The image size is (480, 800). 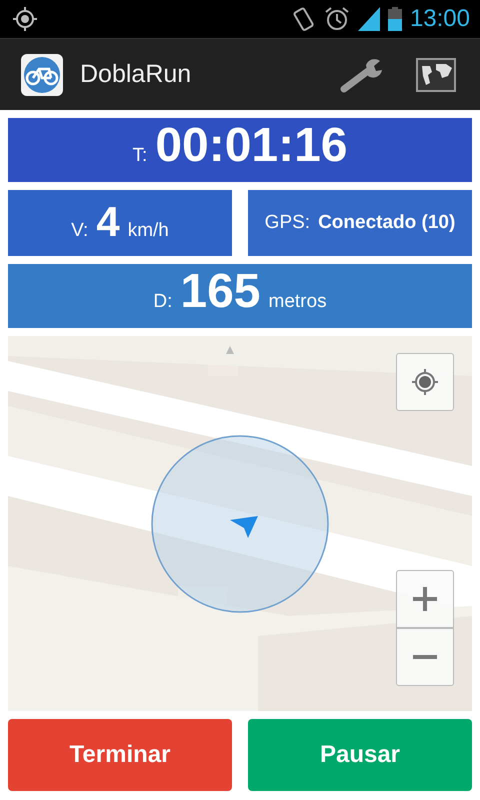 What do you see at coordinates (362, 74) in the screenshot?
I see `wrench-icon` at bounding box center [362, 74].